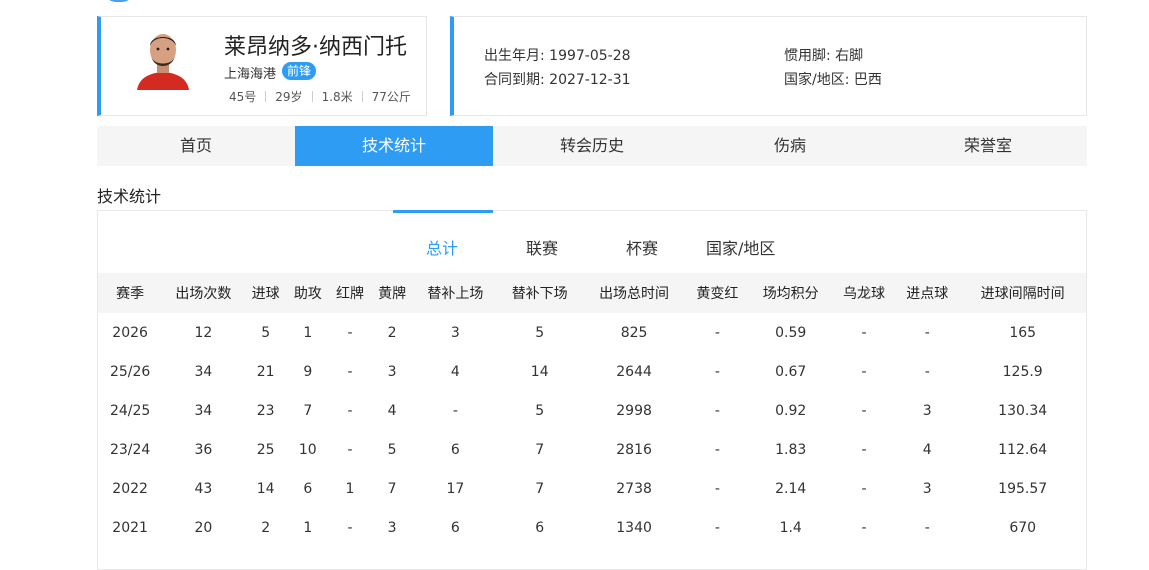 The image size is (1149, 570). I want to click on subtab-league: 联赛, so click(542, 247).